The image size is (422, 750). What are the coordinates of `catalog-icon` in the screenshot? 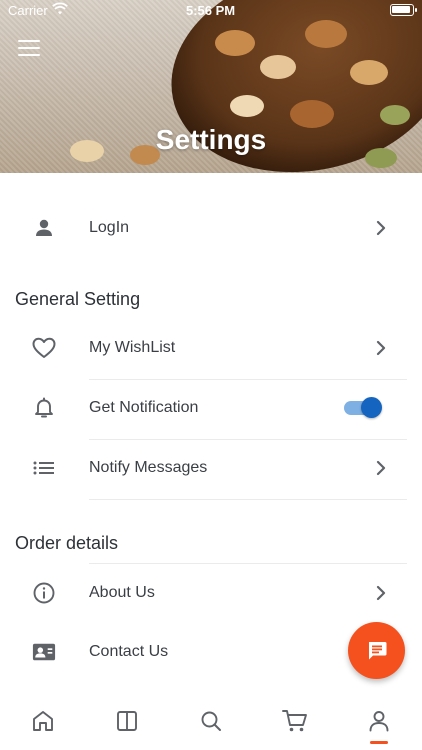 It's located at (127, 721).